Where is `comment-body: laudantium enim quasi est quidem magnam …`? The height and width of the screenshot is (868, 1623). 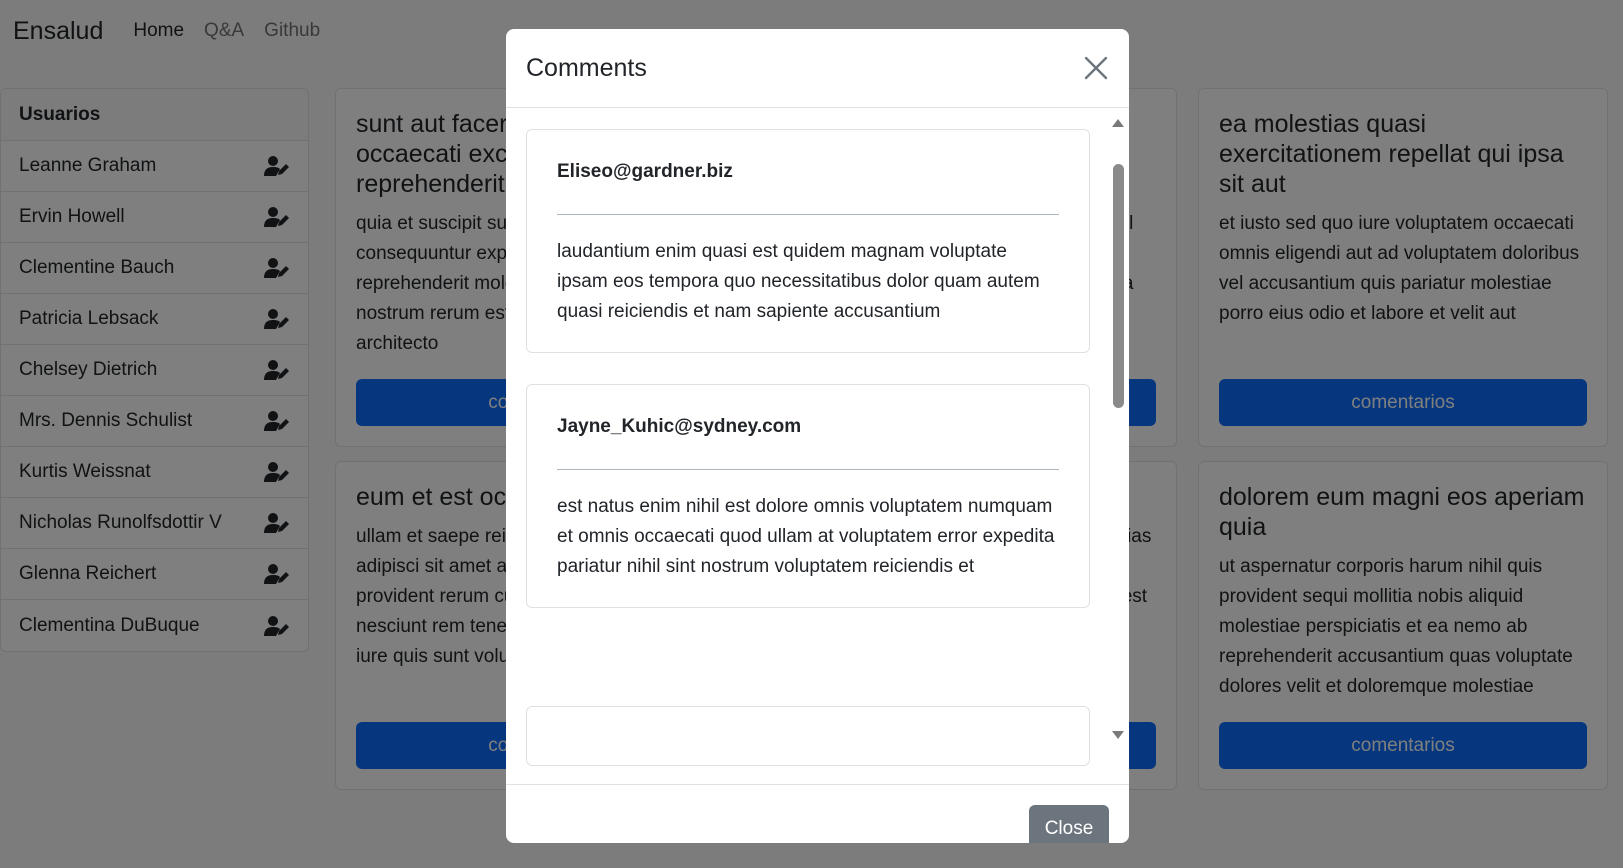 comment-body: laudantium enim quasi est quidem magnam … is located at coordinates (798, 281).